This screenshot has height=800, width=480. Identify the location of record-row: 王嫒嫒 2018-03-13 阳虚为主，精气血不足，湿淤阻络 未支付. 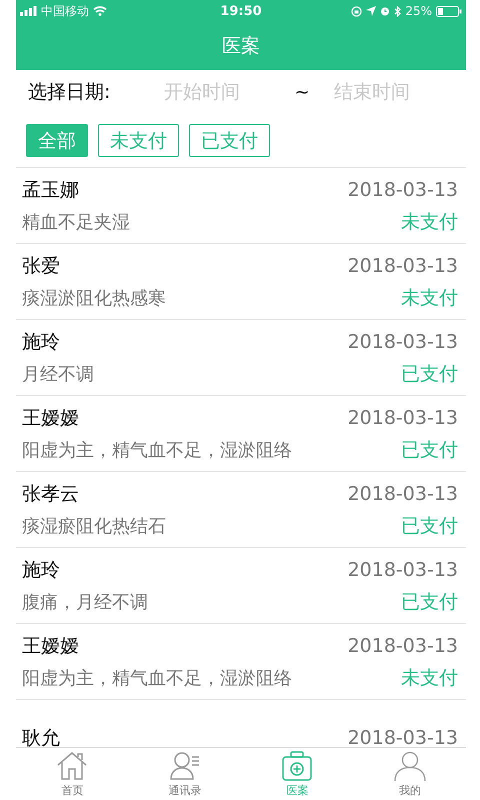
(241, 662).